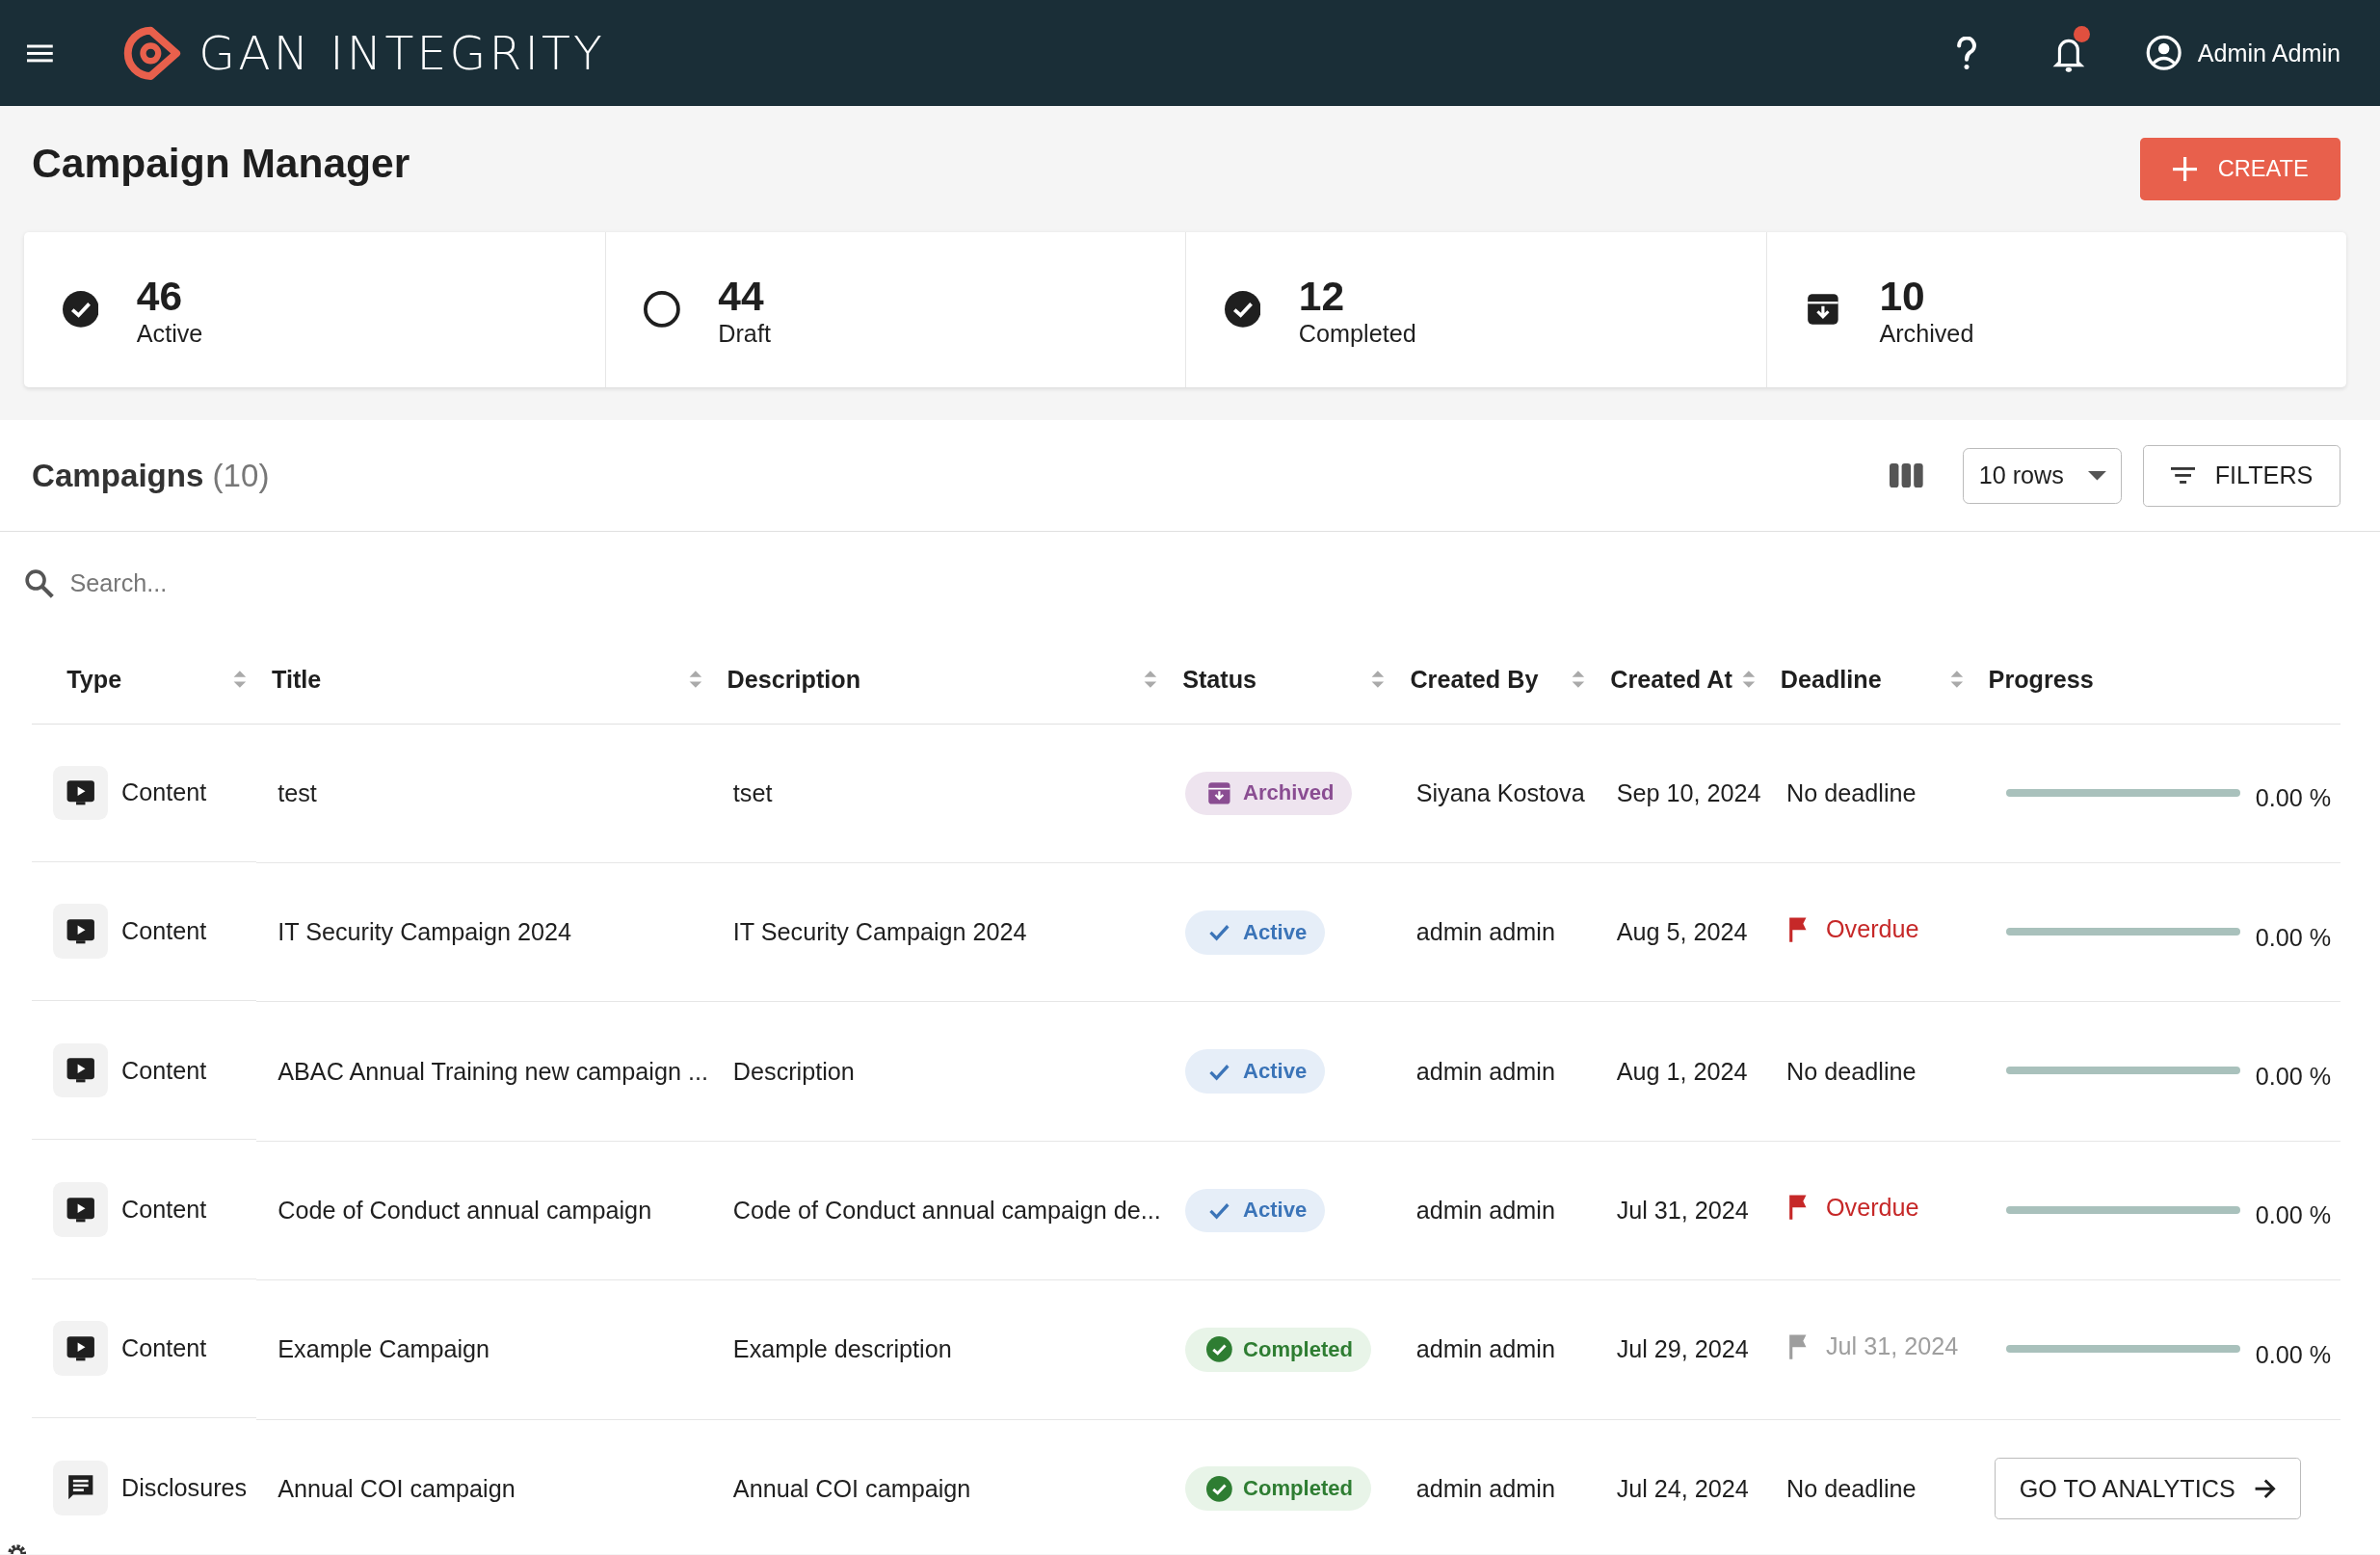 This screenshot has height=1555, width=2380. What do you see at coordinates (741, 296) in the screenshot?
I see `stat-count: 44` at bounding box center [741, 296].